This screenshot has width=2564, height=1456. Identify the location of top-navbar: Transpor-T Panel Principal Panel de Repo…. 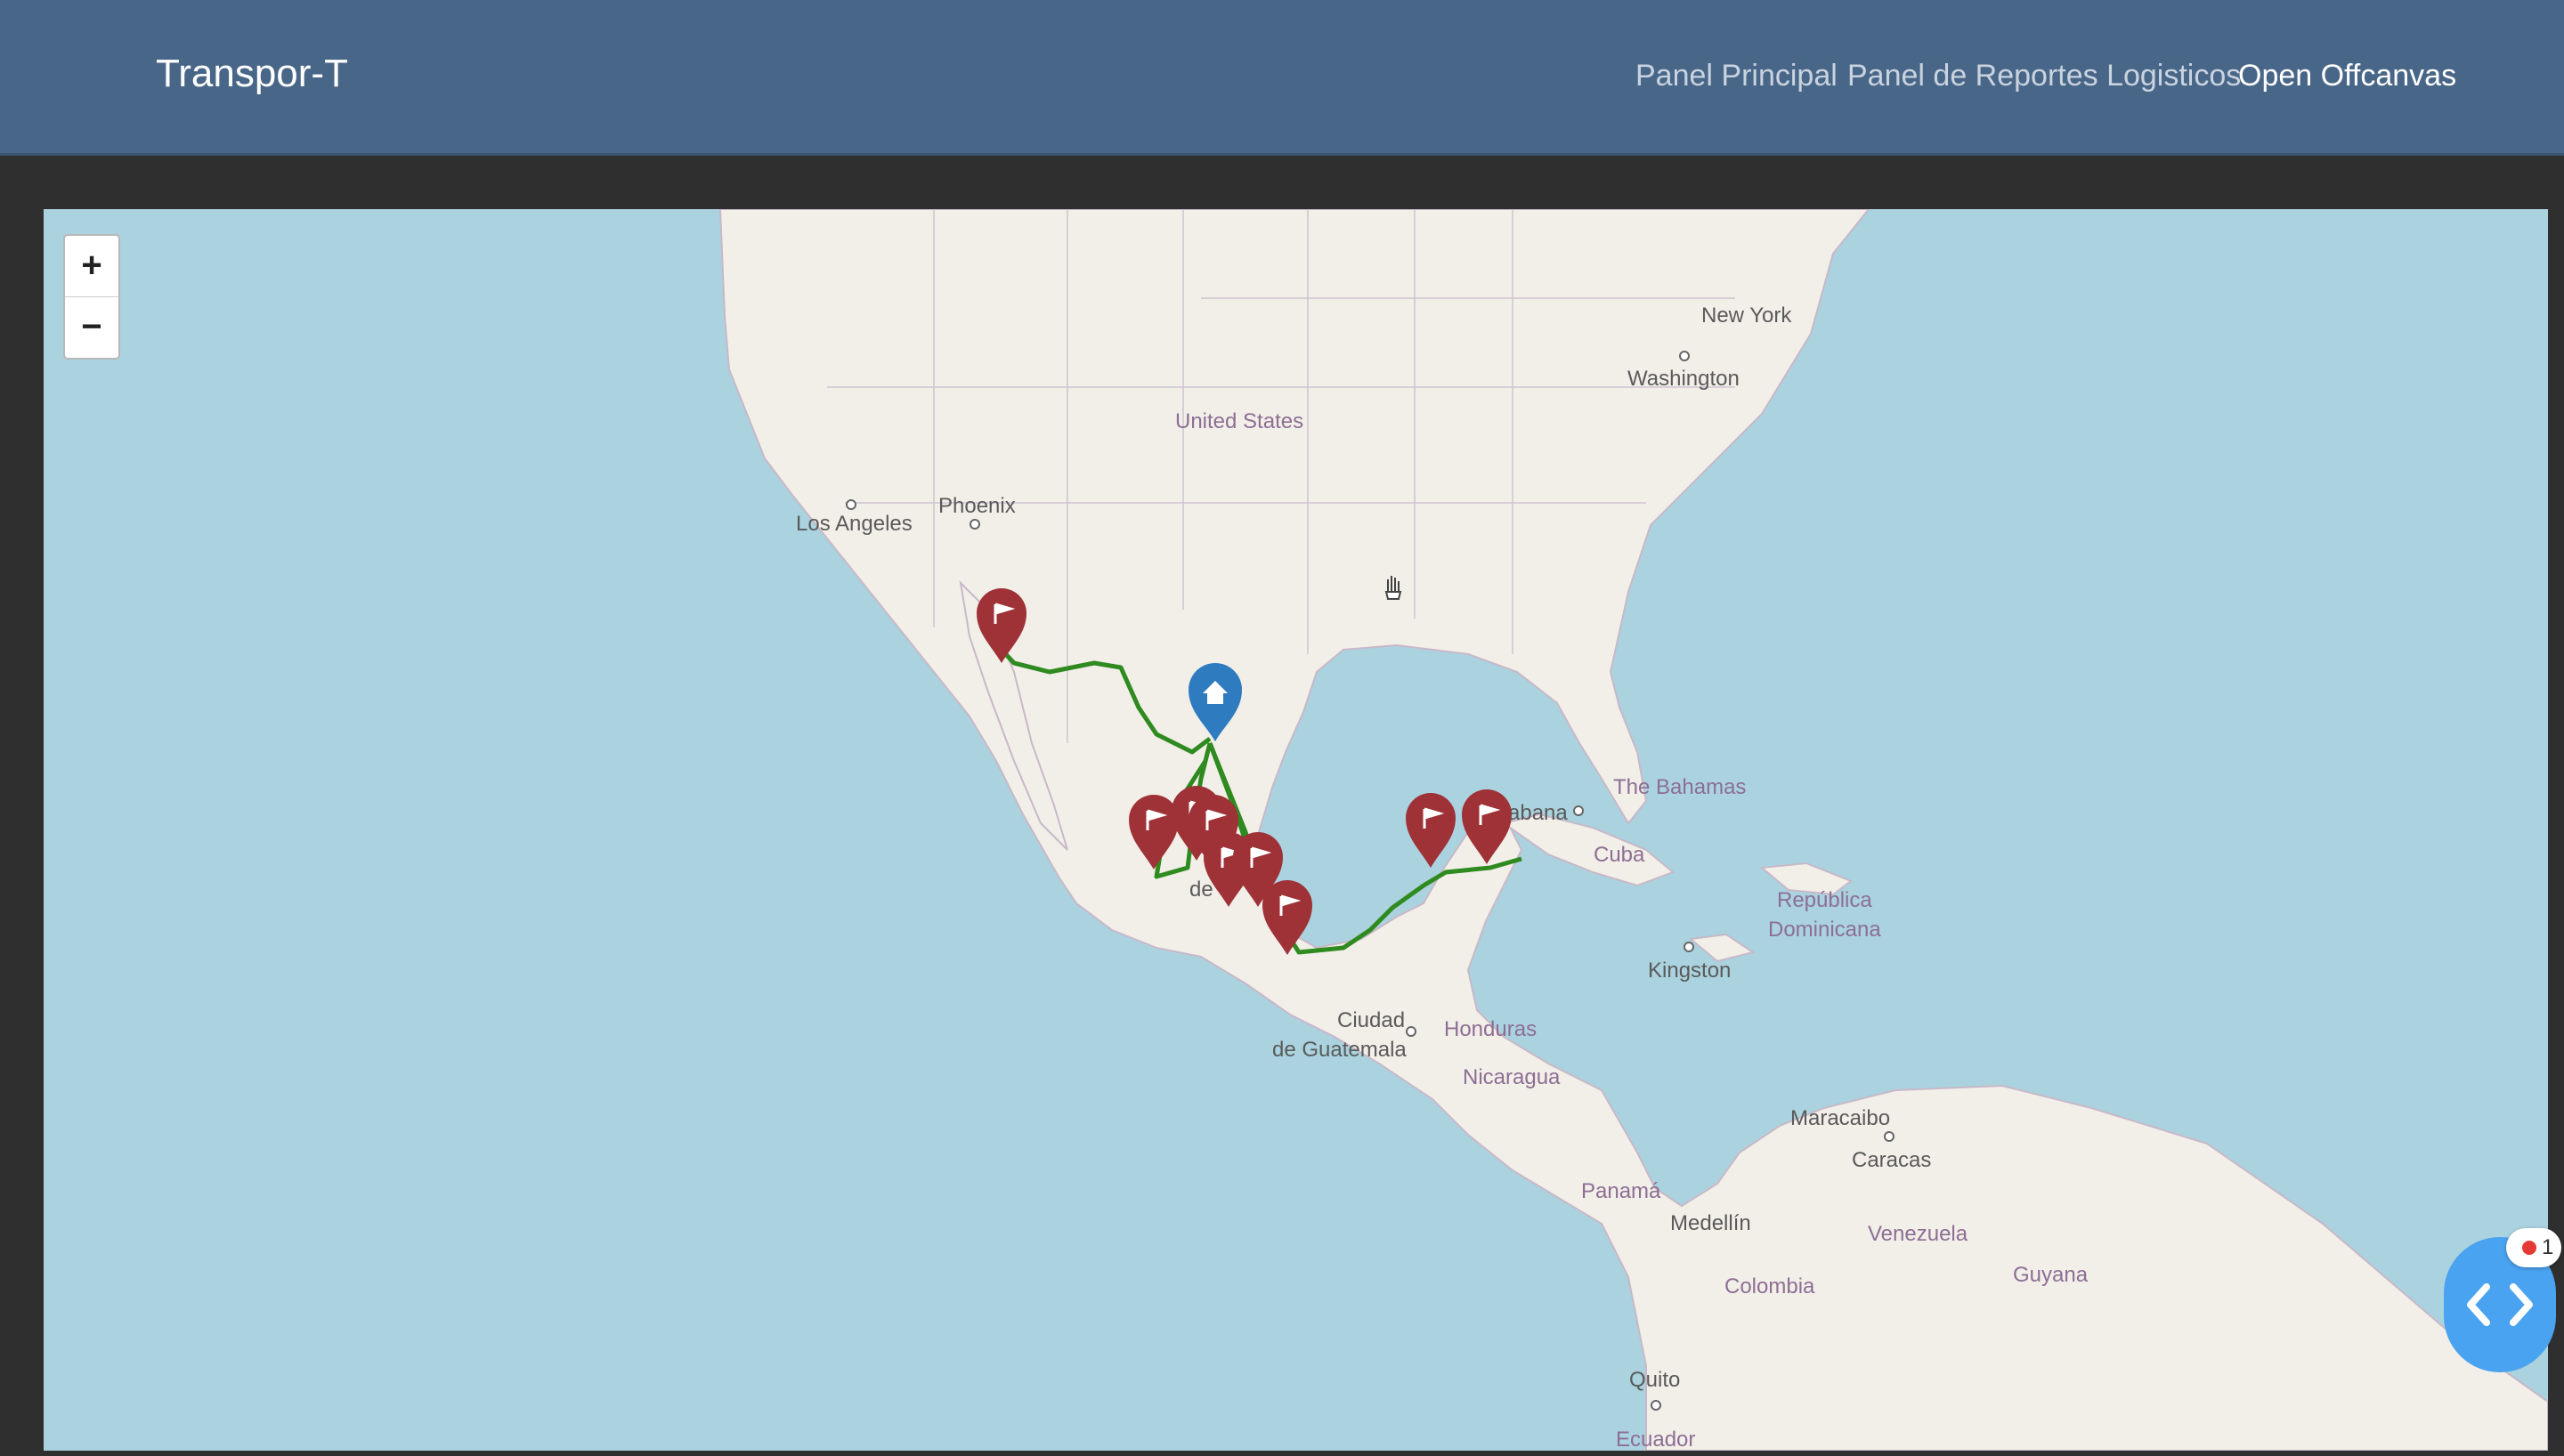
(1282, 78).